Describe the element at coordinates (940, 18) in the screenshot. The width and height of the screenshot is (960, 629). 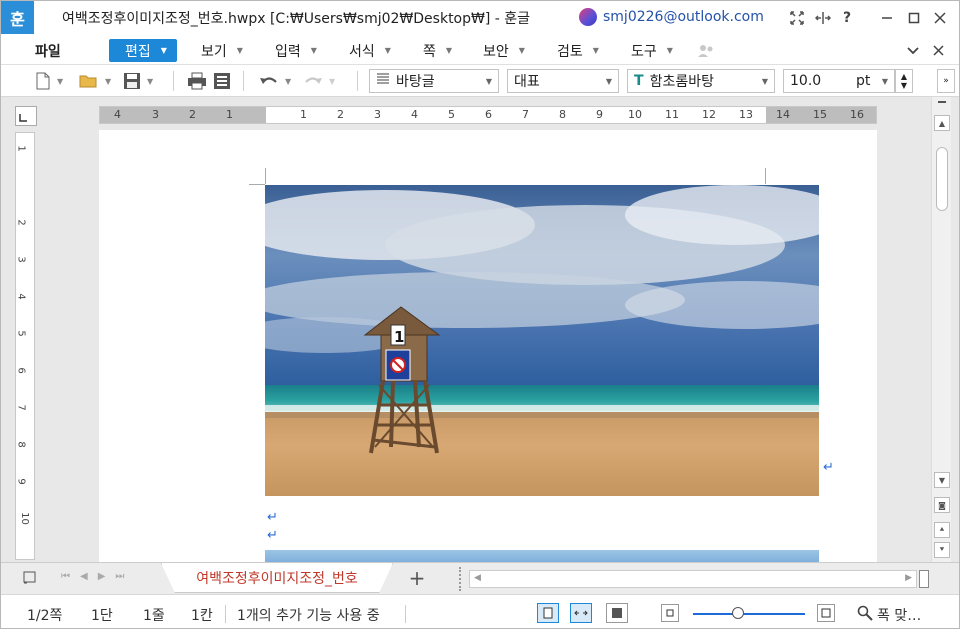
I see `close-icon` at that location.